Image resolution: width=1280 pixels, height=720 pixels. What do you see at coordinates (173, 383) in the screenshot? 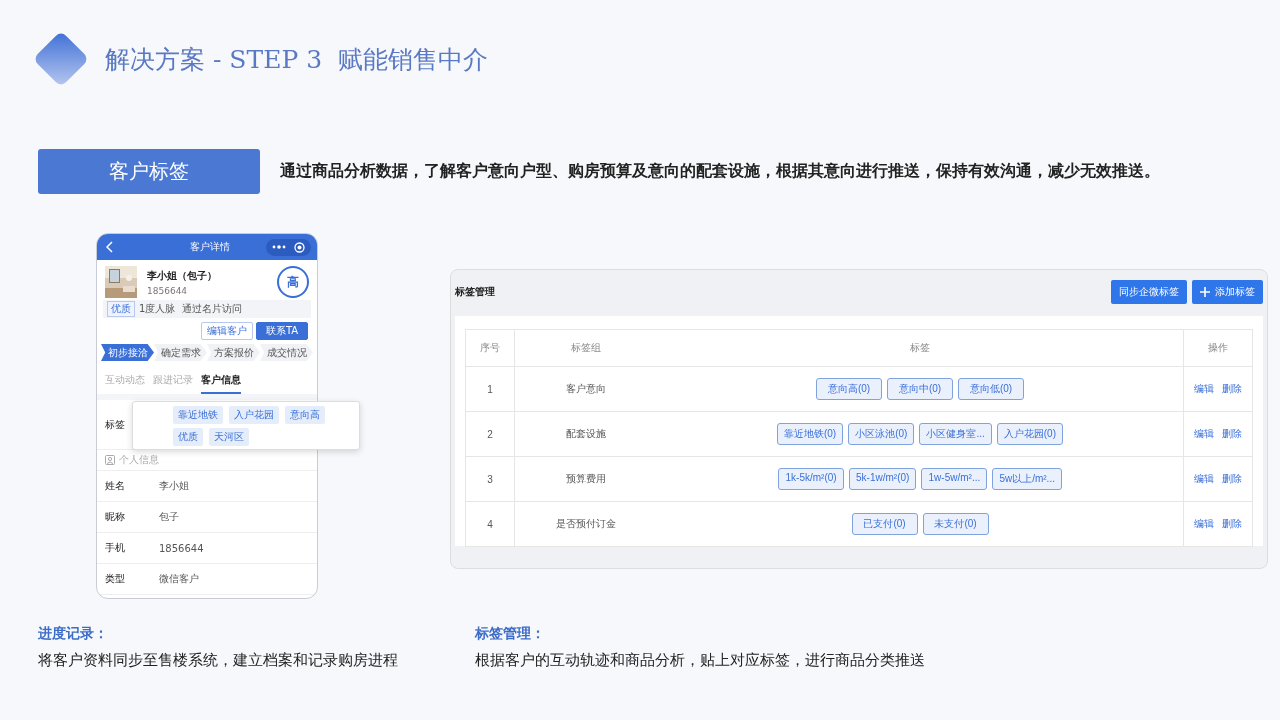
I see `tab: 跟进记录` at bounding box center [173, 383].